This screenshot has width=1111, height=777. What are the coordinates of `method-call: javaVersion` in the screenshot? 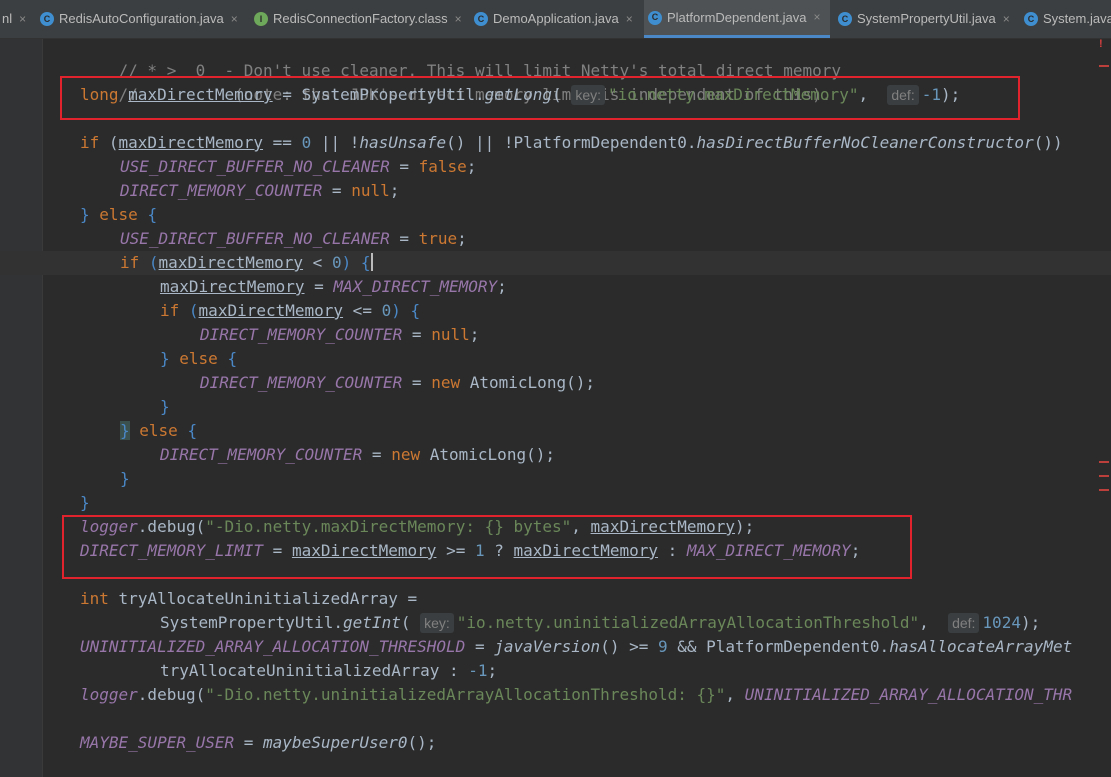 It's located at (547, 646).